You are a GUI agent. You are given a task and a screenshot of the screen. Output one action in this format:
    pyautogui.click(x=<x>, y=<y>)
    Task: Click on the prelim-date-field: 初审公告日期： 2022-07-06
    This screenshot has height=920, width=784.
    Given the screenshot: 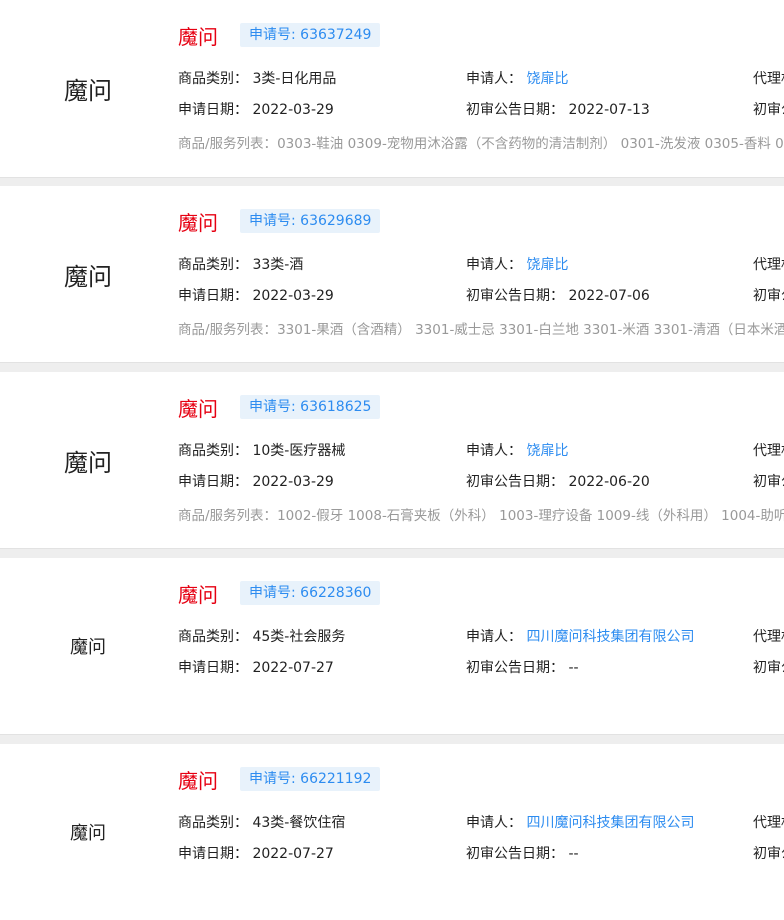 What is the action you would take?
    pyautogui.click(x=558, y=296)
    